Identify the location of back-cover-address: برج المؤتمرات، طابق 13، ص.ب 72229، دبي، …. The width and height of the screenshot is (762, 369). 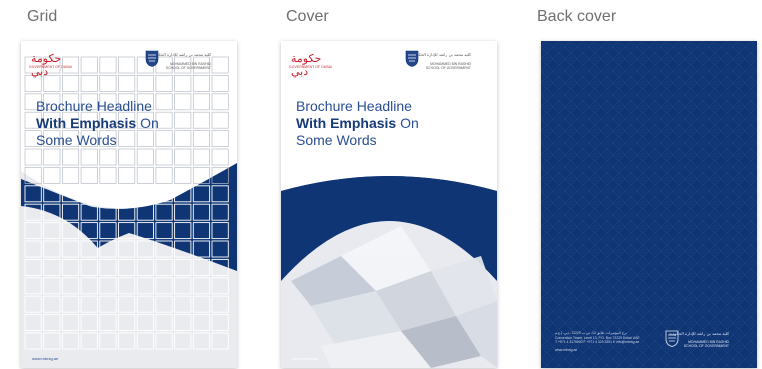
(597, 341).